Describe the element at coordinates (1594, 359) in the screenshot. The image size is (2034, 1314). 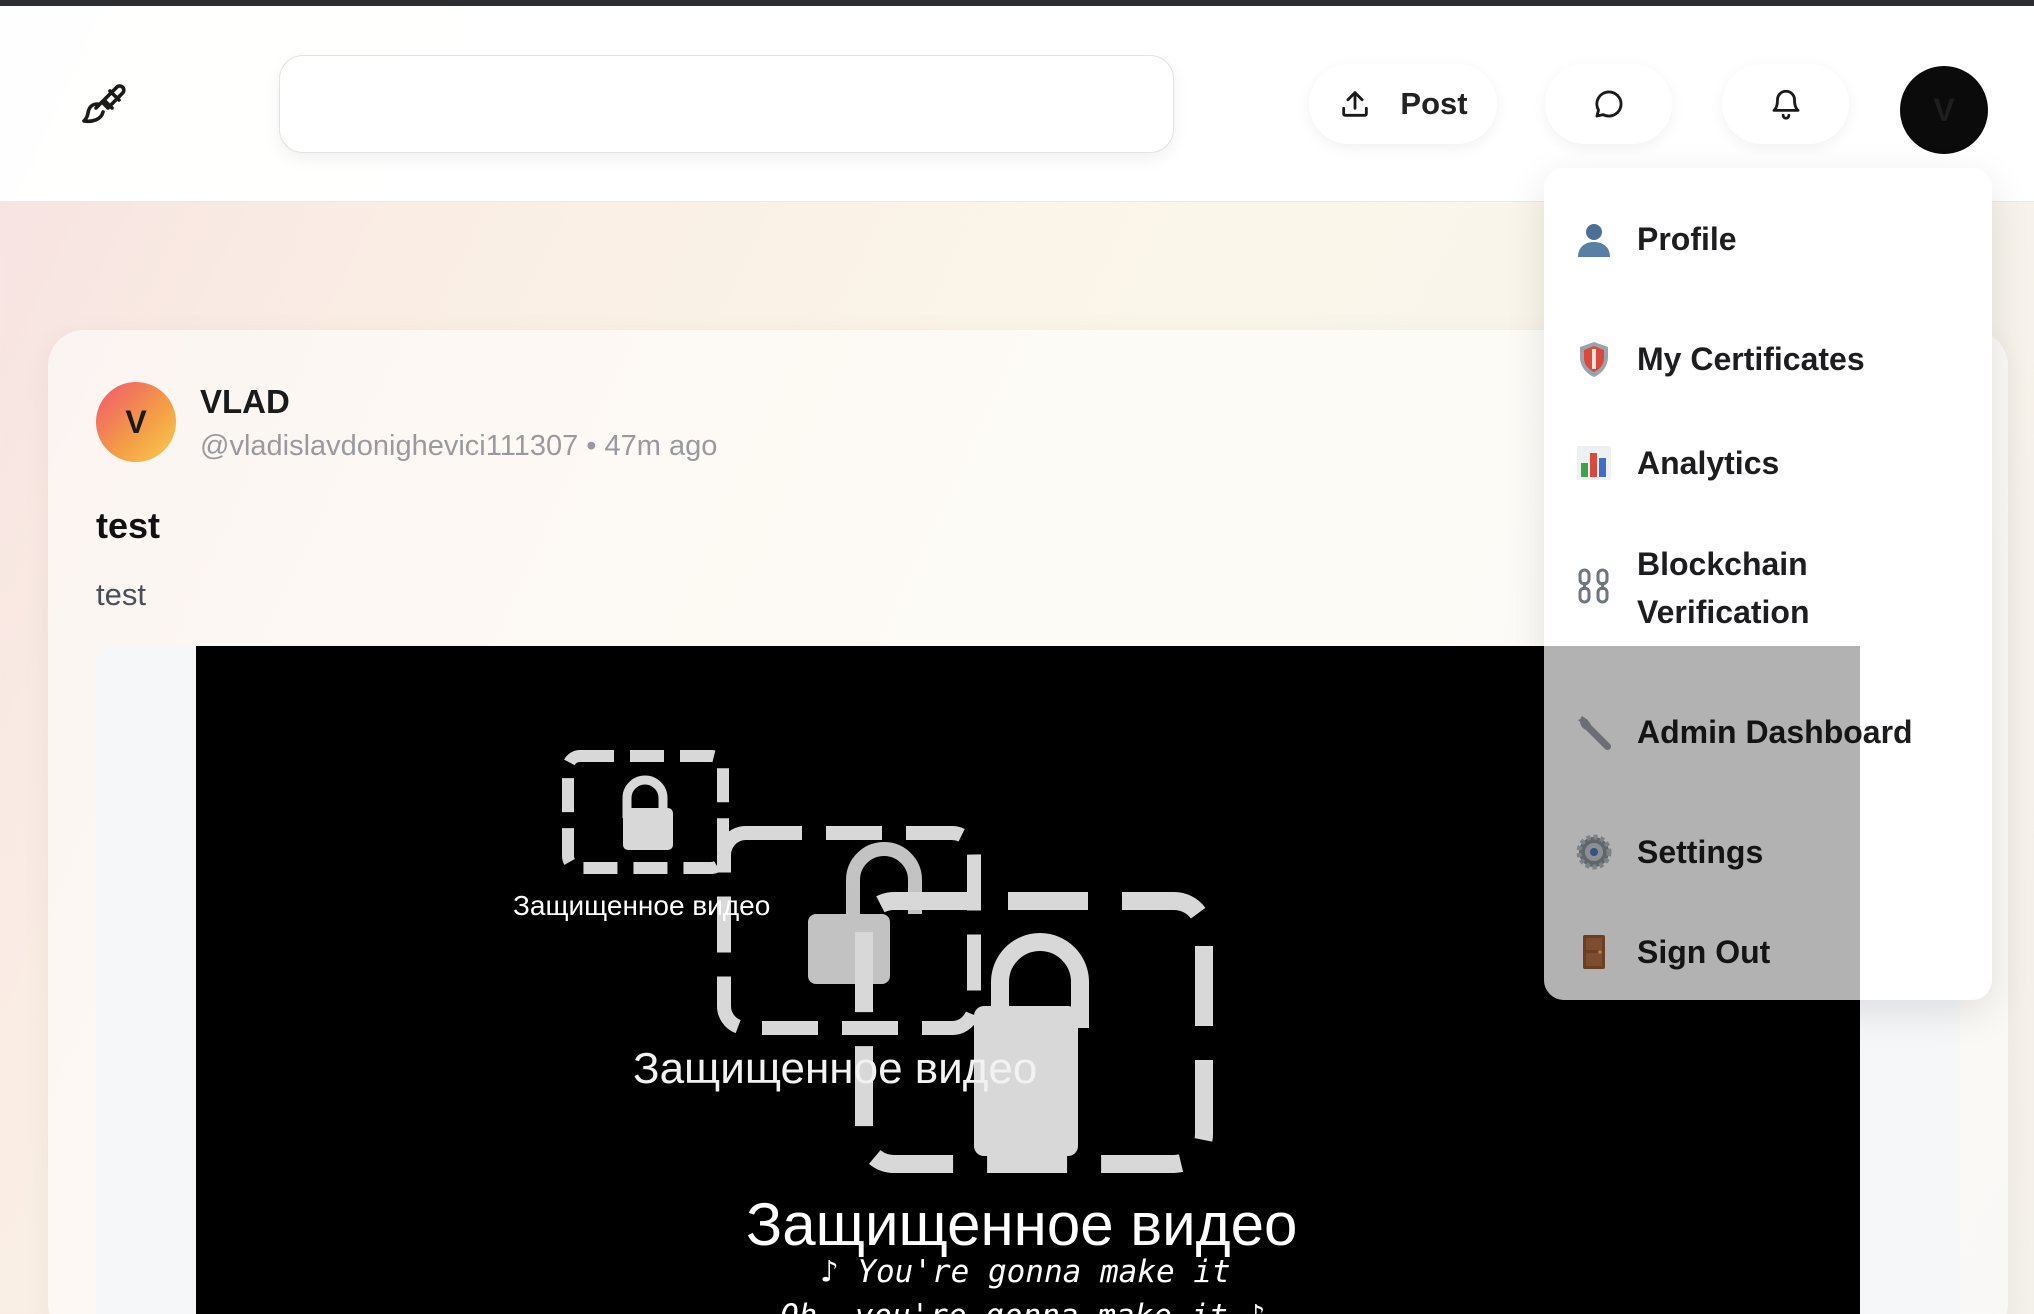
I see `shield-icon` at that location.